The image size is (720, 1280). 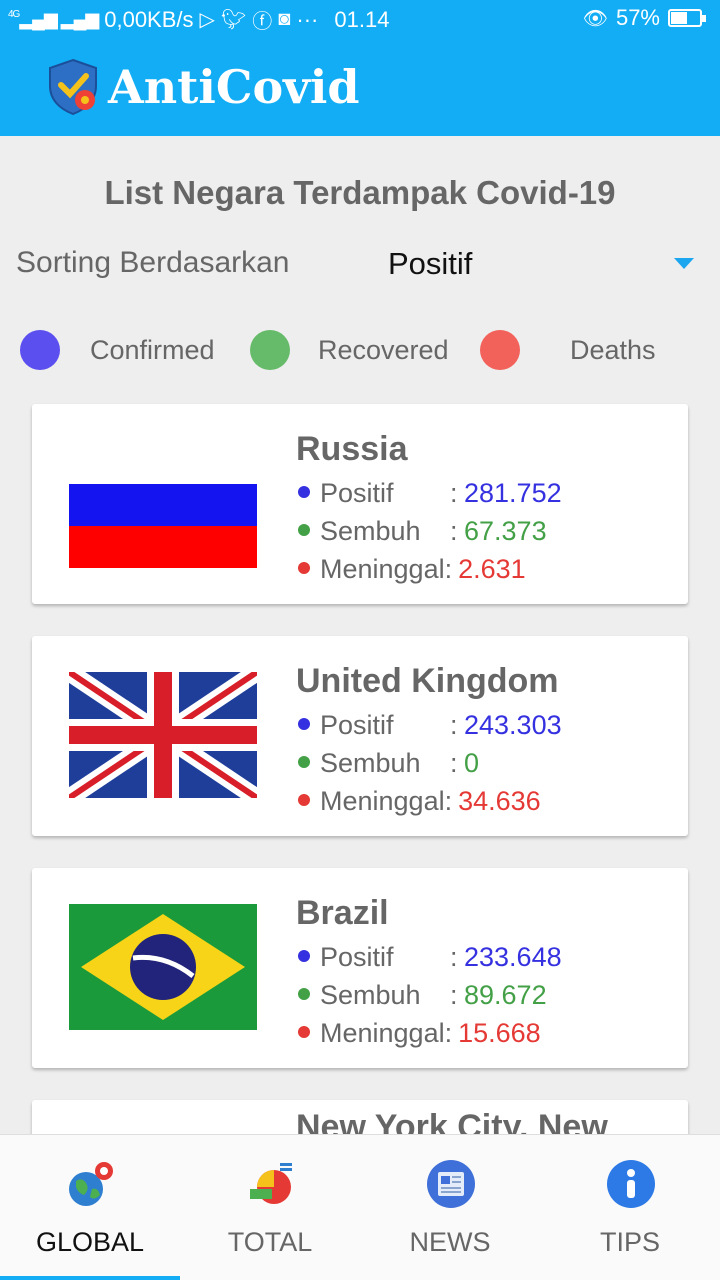 What do you see at coordinates (152, 350) in the screenshot?
I see `legend-confirmed: Confirmed` at bounding box center [152, 350].